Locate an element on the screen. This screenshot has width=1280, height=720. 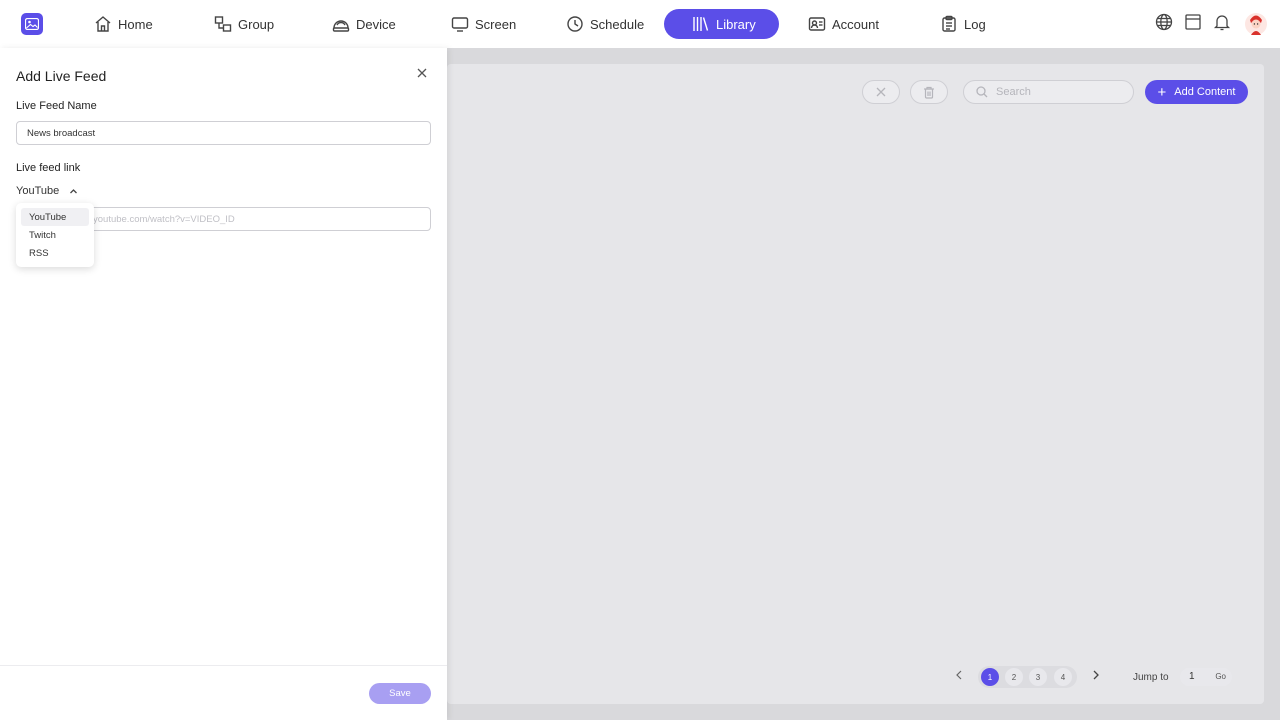
panel-title: Add Live Feed is located at coordinates (61, 76).